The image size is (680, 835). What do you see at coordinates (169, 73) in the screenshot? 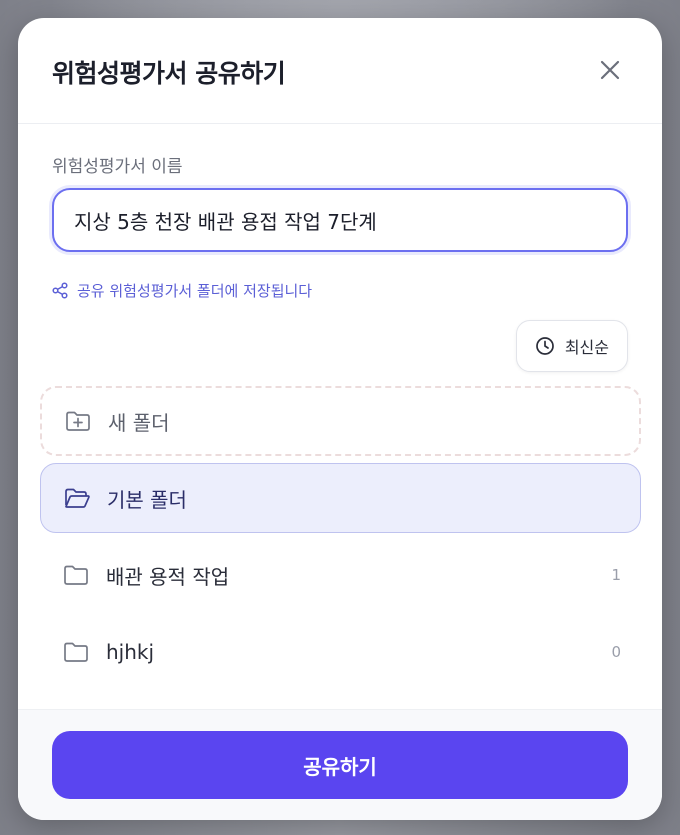
I see `dialog-title: 위험성평가서 공유하기` at bounding box center [169, 73].